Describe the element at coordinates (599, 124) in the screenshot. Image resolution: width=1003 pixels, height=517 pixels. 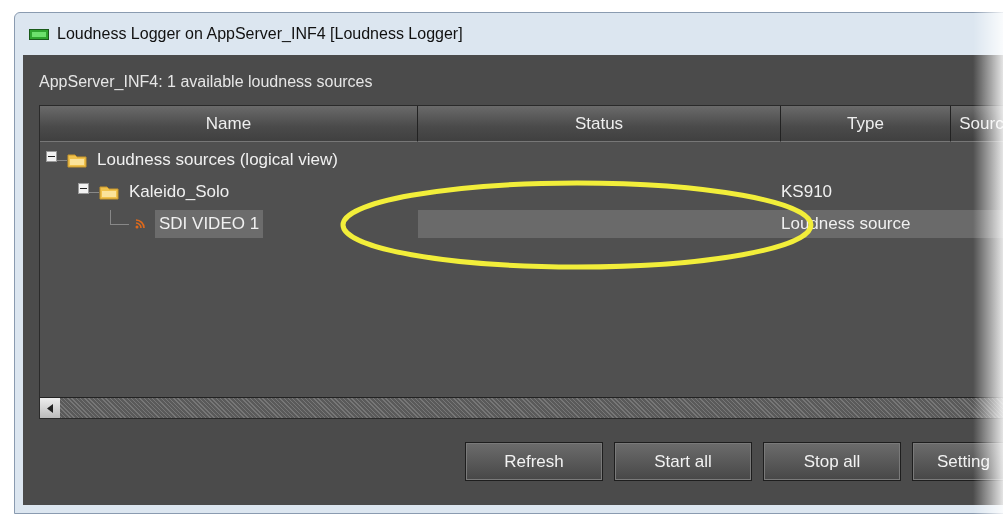
I see `column-header: Status` at that location.